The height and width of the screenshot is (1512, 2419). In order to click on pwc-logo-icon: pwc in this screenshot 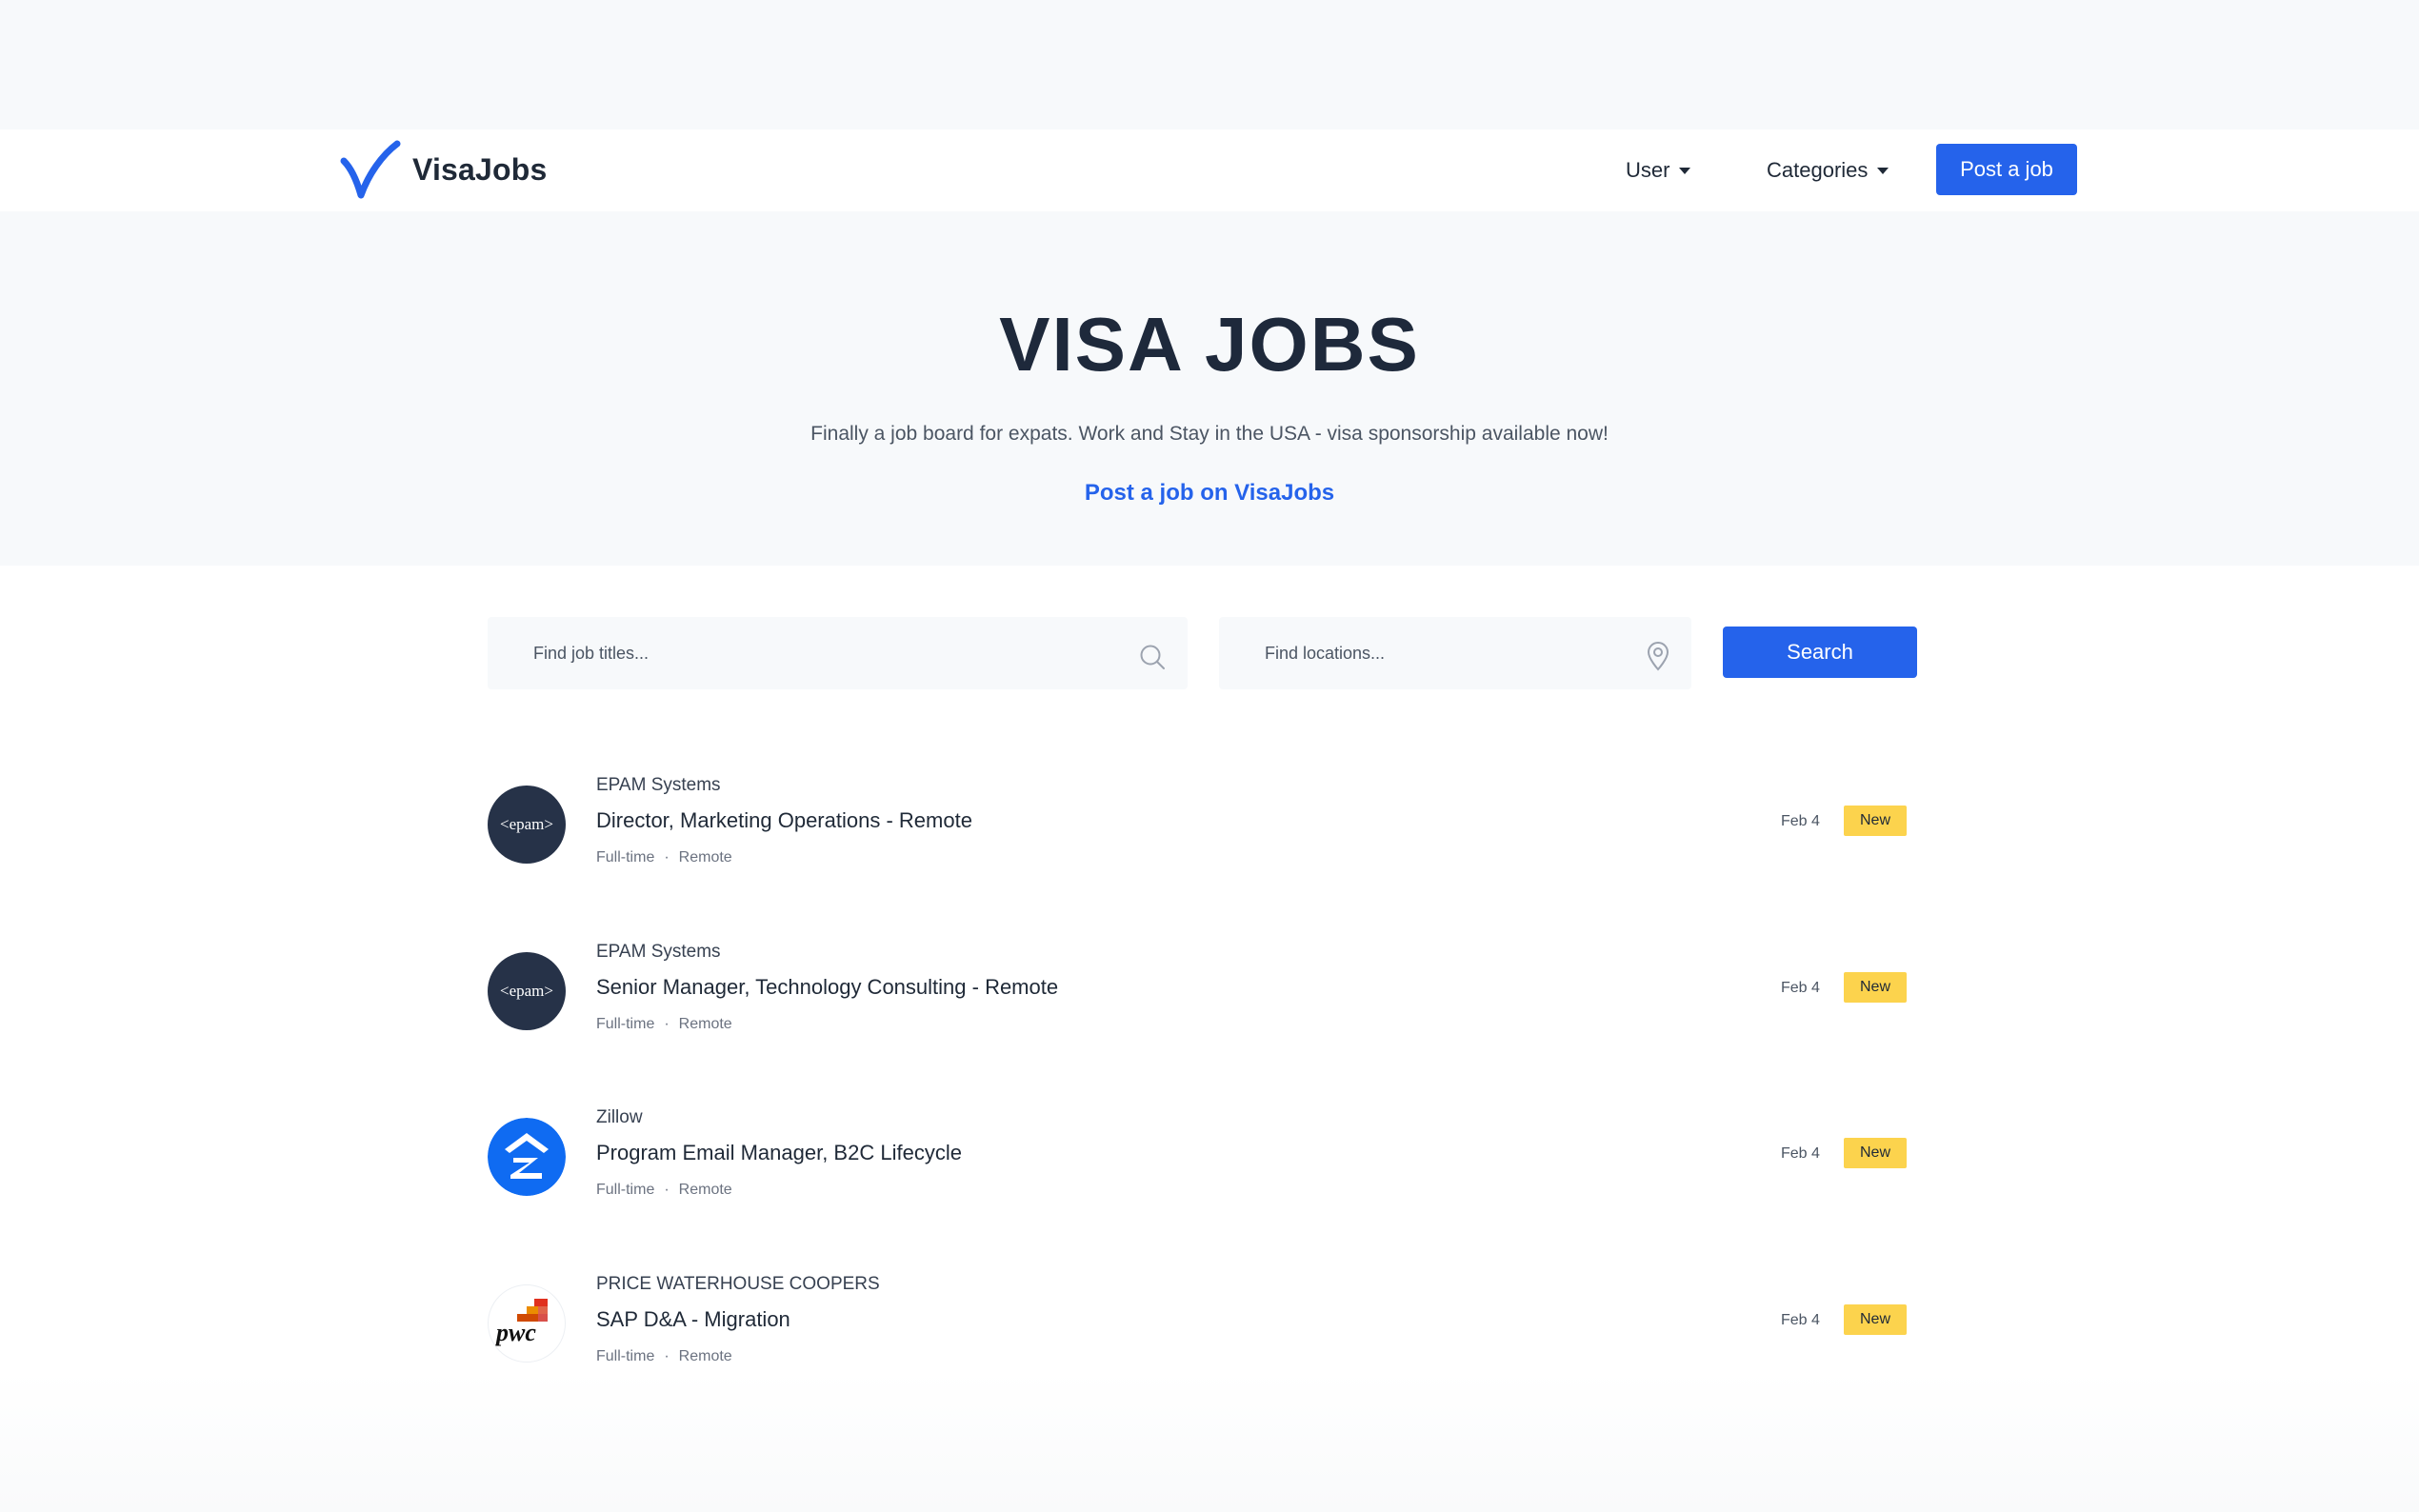, I will do `click(521, 1322)`.